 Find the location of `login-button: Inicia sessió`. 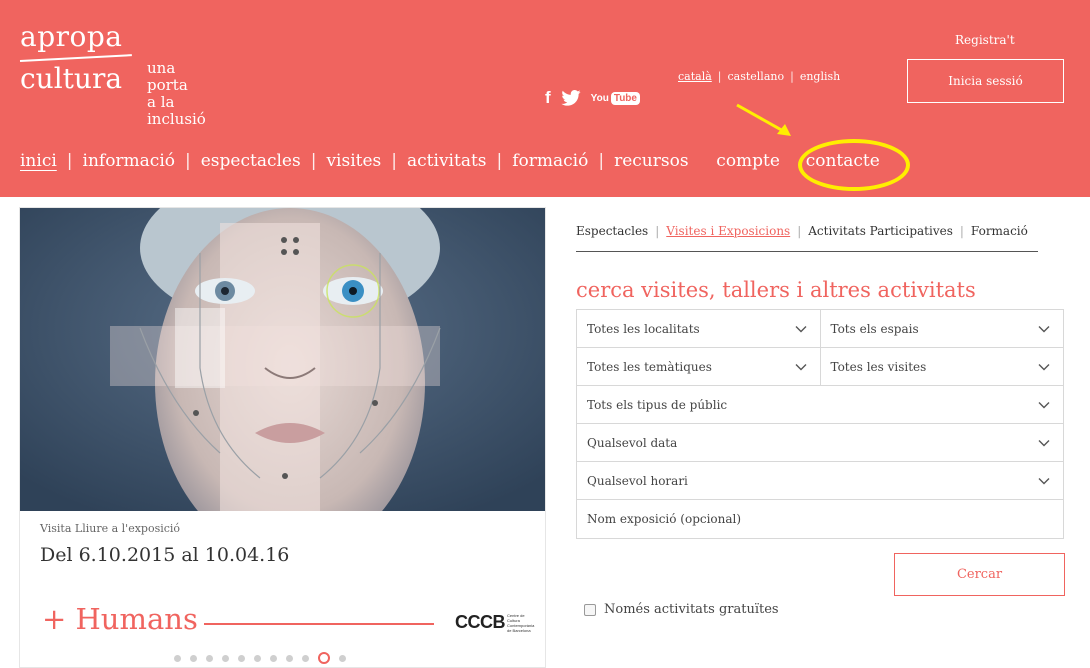

login-button: Inicia sessió is located at coordinates (985, 81).